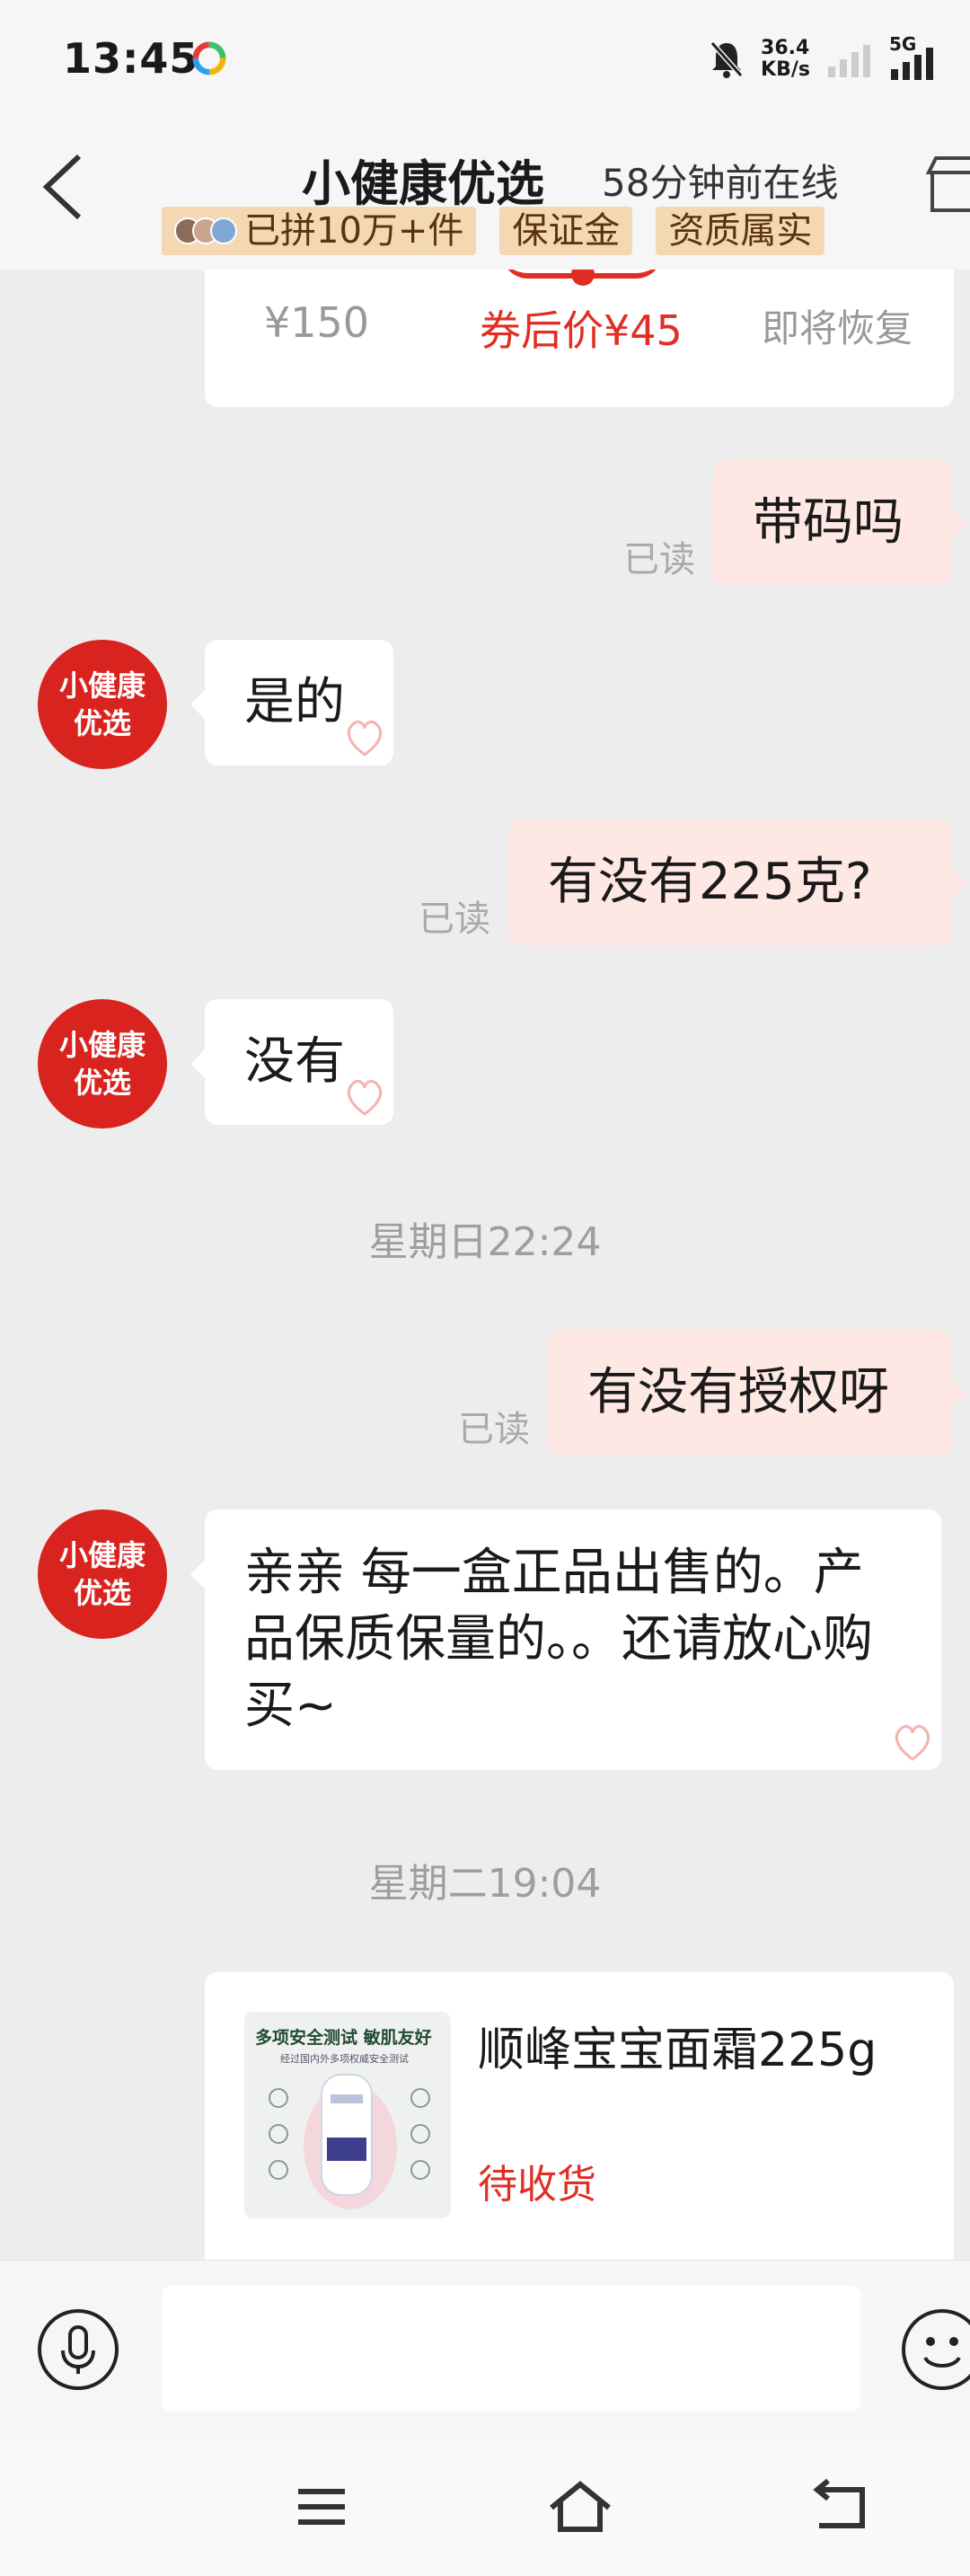 Image resolution: width=970 pixels, height=2576 pixels. What do you see at coordinates (580, 2116) in the screenshot?
I see `order-card: 多项安全测试 敏肌友好 经过国内外多项权威安全测试 顺峰宝宝面霜225g 待收货` at bounding box center [580, 2116].